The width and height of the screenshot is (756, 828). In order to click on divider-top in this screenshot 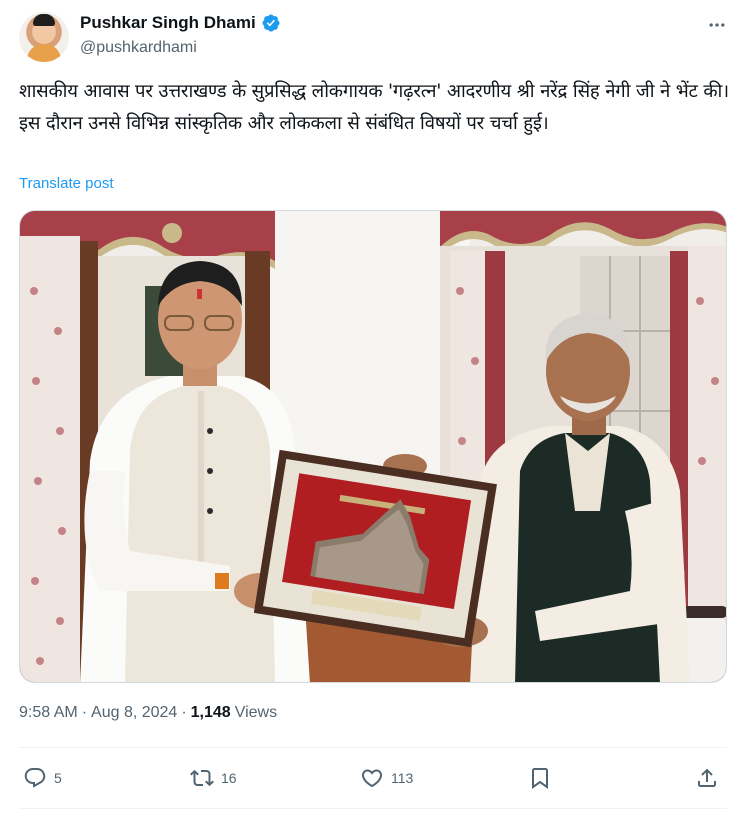, I will do `click(373, 747)`.